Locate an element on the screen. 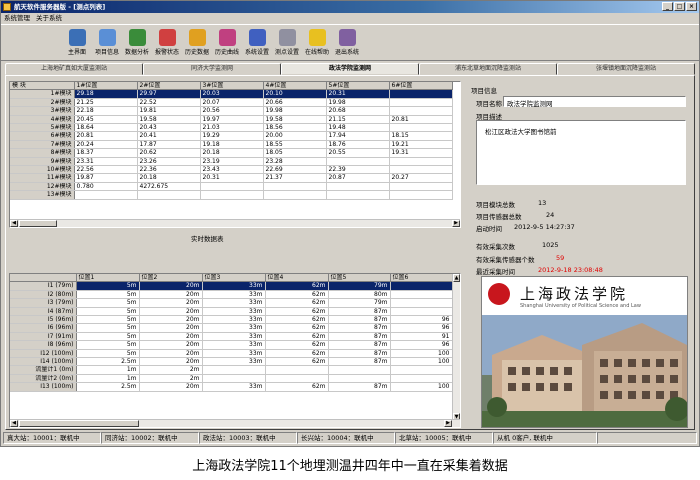 Image resolution: width=700 pixels, height=480 pixels. row-header: 6#模块 is located at coordinates (42, 136).